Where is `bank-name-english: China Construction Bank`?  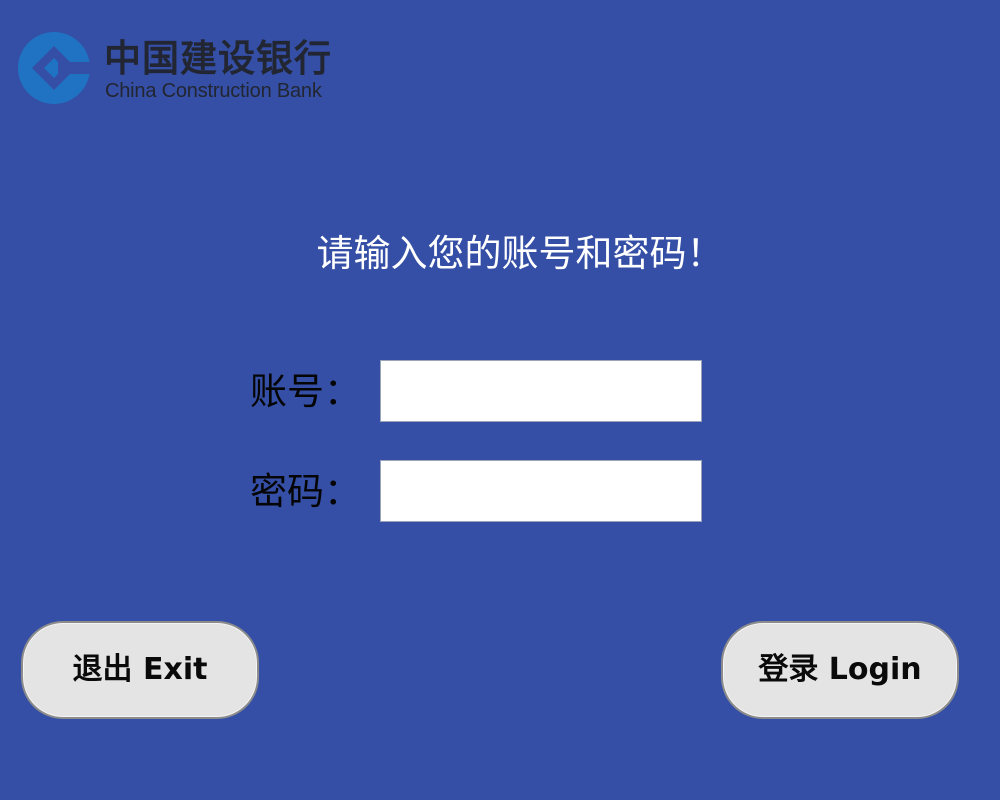
bank-name-english: China Construction Bank is located at coordinates (213, 91).